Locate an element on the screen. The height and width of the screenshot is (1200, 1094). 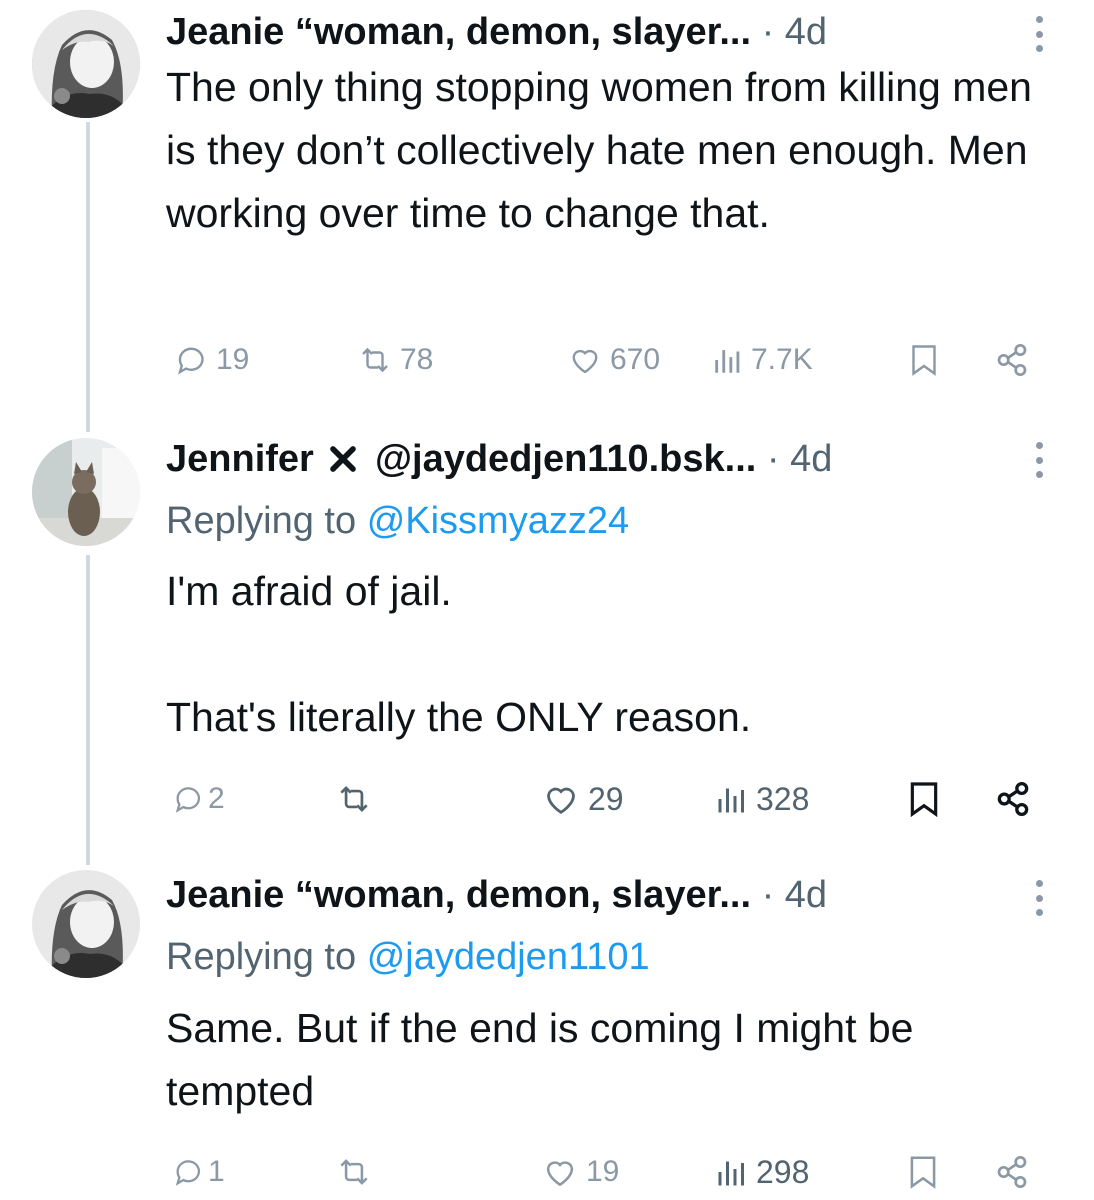
action-bar: 2 29 328 is located at coordinates (606, 799).